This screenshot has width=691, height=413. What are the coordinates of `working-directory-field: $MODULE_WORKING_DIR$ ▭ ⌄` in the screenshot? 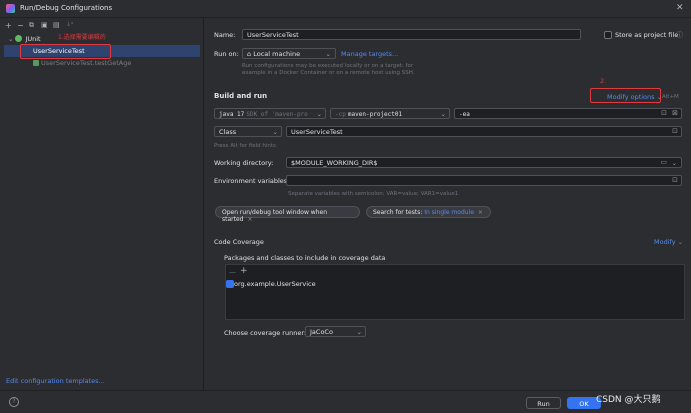 It's located at (484, 162).